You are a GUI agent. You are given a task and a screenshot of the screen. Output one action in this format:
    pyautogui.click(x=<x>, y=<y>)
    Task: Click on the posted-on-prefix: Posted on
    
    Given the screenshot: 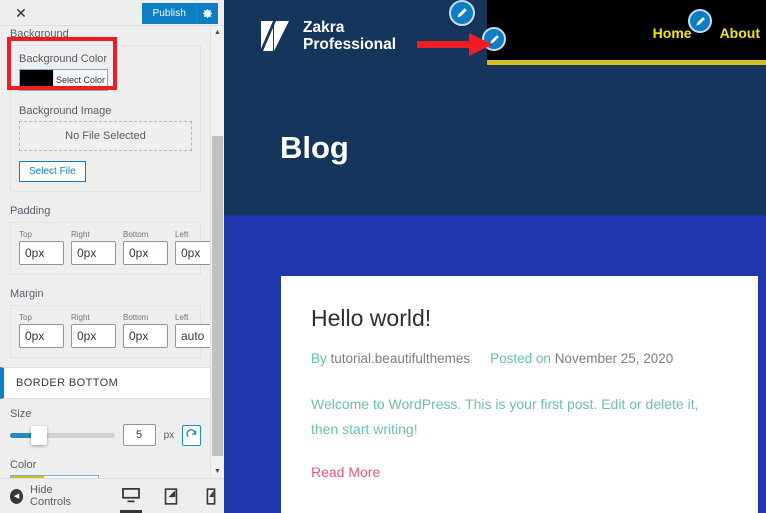 What is the action you would take?
    pyautogui.click(x=520, y=358)
    